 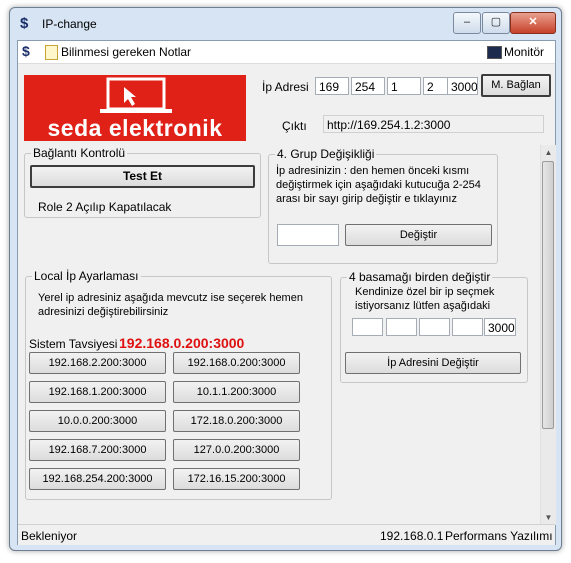 I want to click on recommendation-value: 192.168.0.200:3000, so click(x=182, y=343).